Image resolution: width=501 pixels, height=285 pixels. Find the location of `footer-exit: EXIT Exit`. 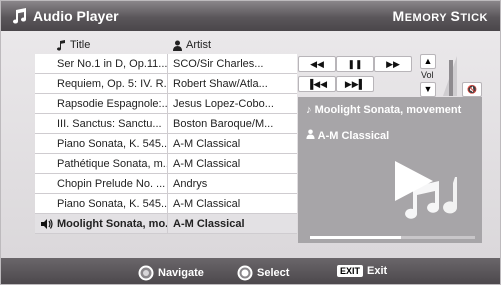

footer-exit: EXIT Exit is located at coordinates (362, 271).